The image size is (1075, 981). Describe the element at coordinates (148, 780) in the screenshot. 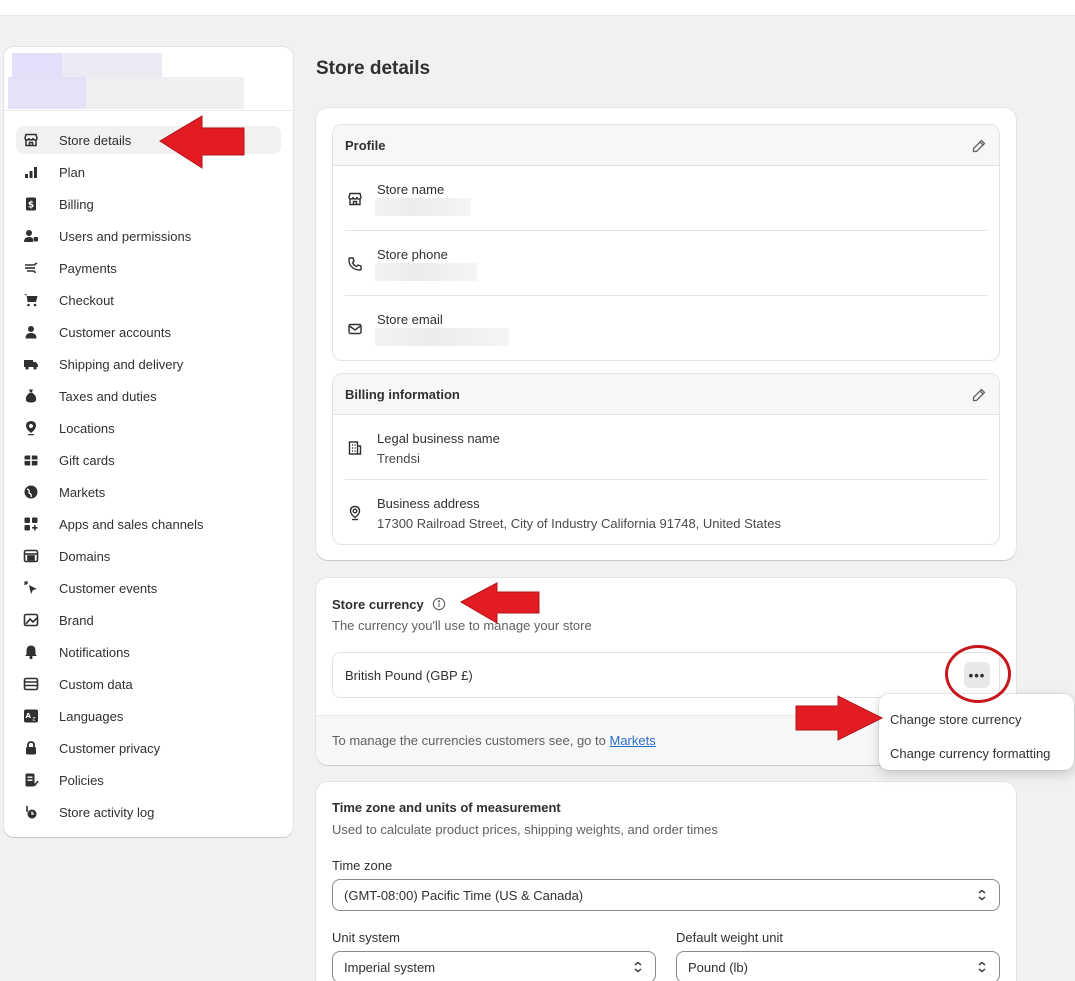

I see `sidebar-item-policies: Policies` at that location.